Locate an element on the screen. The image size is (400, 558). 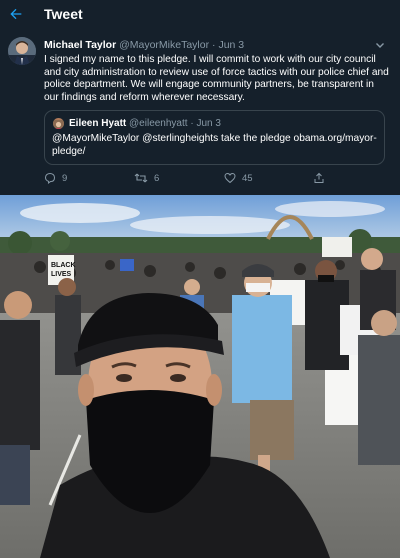
like-count: 45 is located at coordinates (247, 178).